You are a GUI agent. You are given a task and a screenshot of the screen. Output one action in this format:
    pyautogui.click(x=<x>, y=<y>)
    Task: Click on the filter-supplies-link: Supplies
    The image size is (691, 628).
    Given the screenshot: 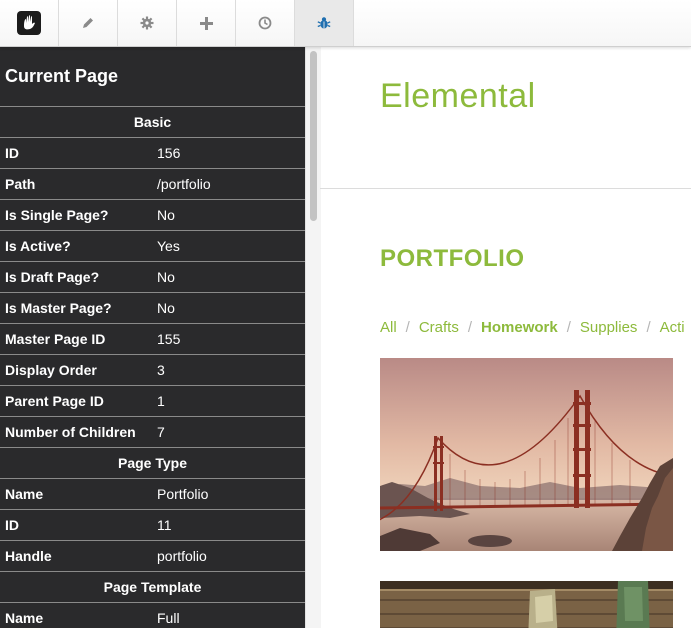 What is the action you would take?
    pyautogui.click(x=609, y=327)
    